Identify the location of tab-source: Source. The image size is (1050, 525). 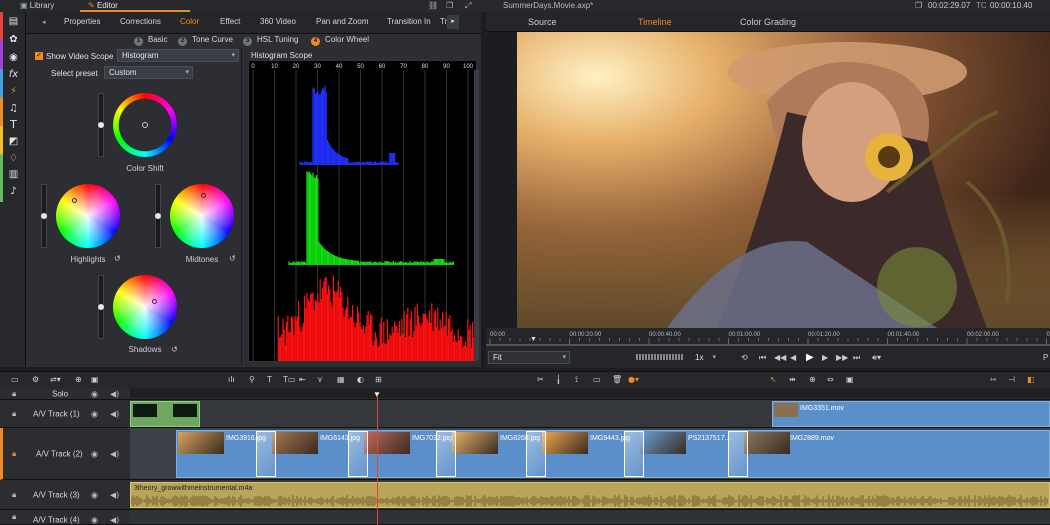
(542, 22).